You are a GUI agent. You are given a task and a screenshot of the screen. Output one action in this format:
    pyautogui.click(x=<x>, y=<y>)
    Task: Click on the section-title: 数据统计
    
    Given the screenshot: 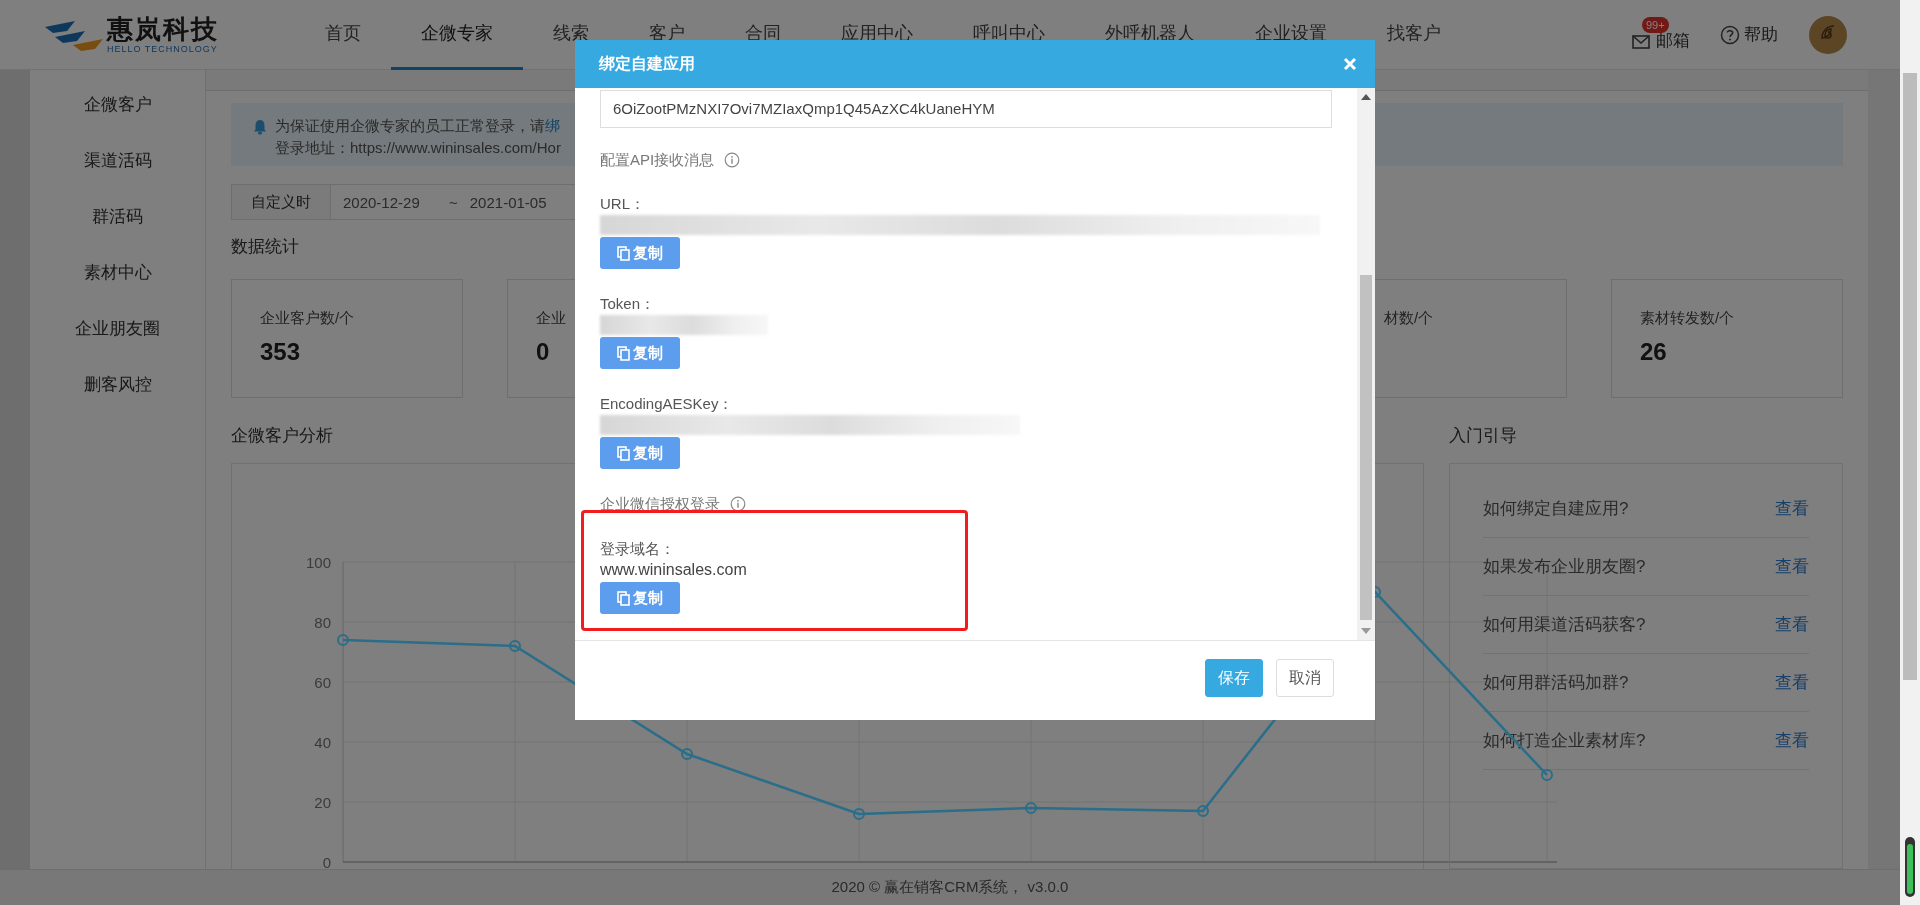 What is the action you would take?
    pyautogui.click(x=265, y=247)
    